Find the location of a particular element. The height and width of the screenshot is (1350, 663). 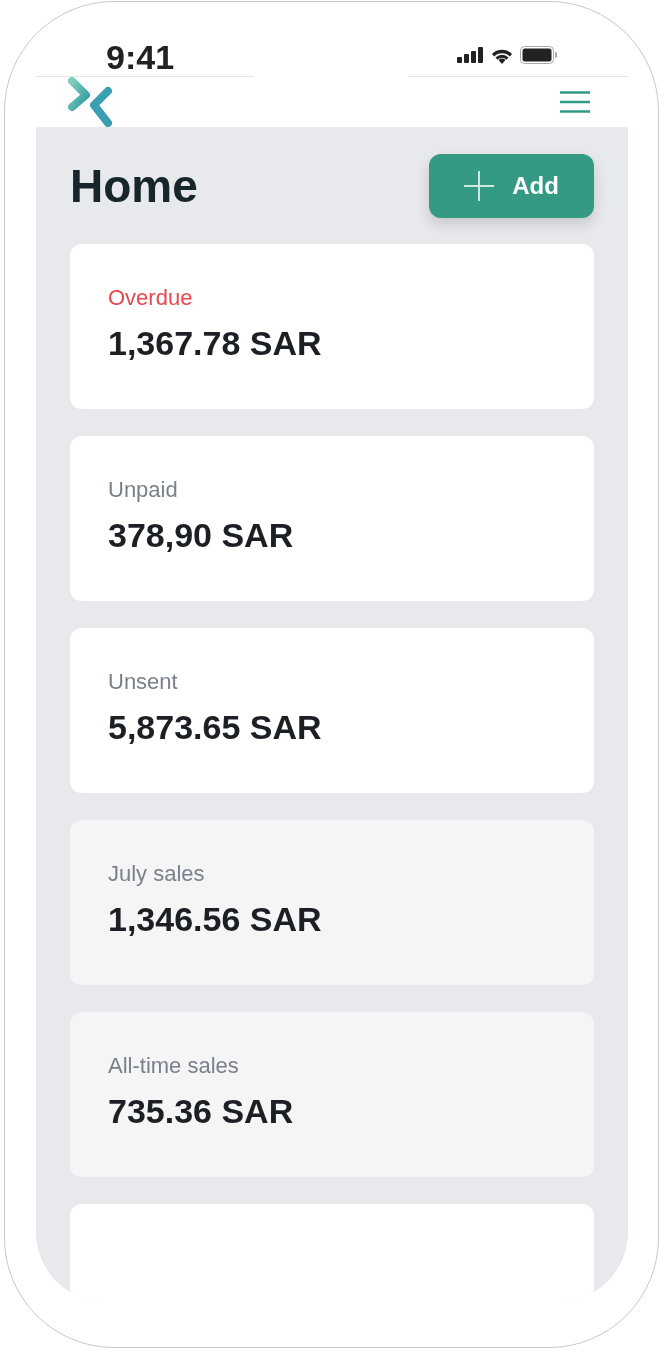

summary-card: All-time sales 735.36 SAR is located at coordinates (332, 1094).